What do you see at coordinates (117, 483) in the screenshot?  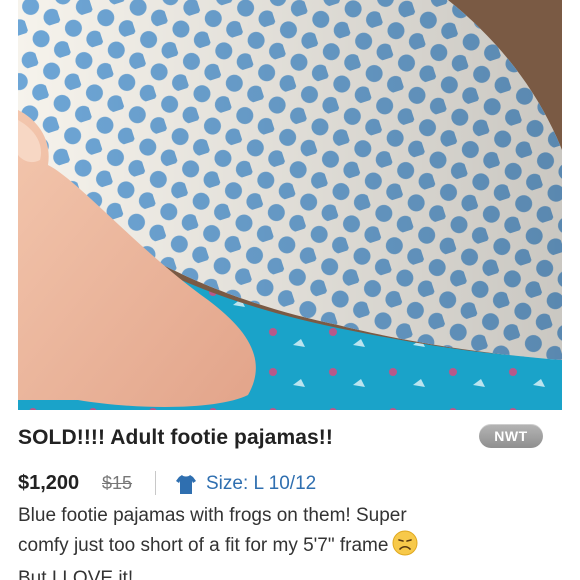 I see `original-price: $15` at bounding box center [117, 483].